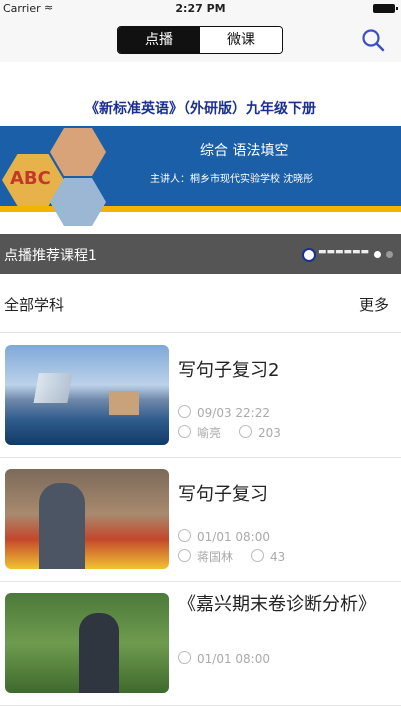 The image size is (401, 706). Describe the element at coordinates (124, 403) in the screenshot. I see `castle-shape` at that location.